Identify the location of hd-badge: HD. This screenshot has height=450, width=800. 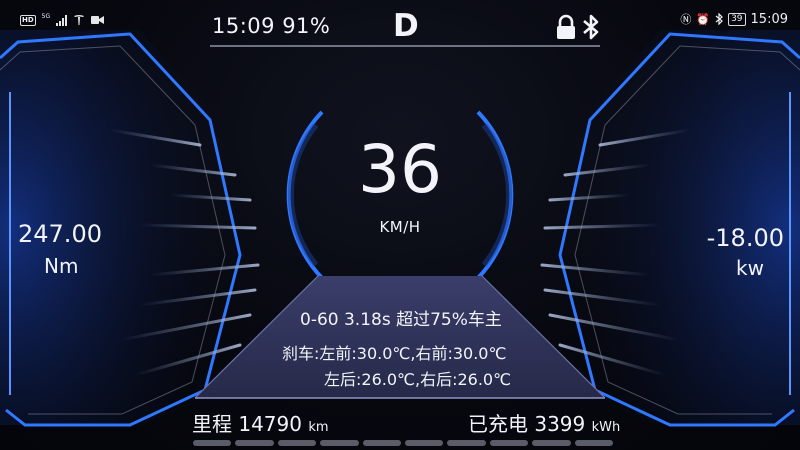
(28, 20).